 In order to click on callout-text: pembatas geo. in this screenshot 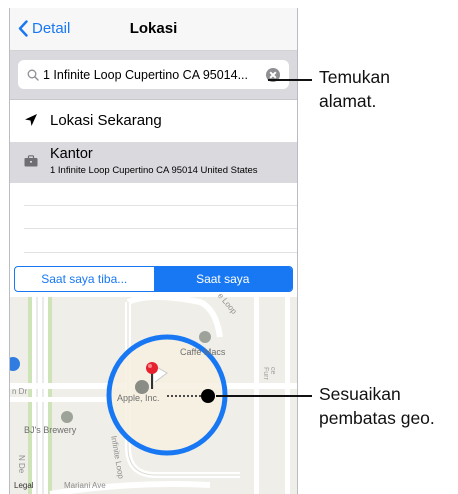, I will do `click(377, 418)`.